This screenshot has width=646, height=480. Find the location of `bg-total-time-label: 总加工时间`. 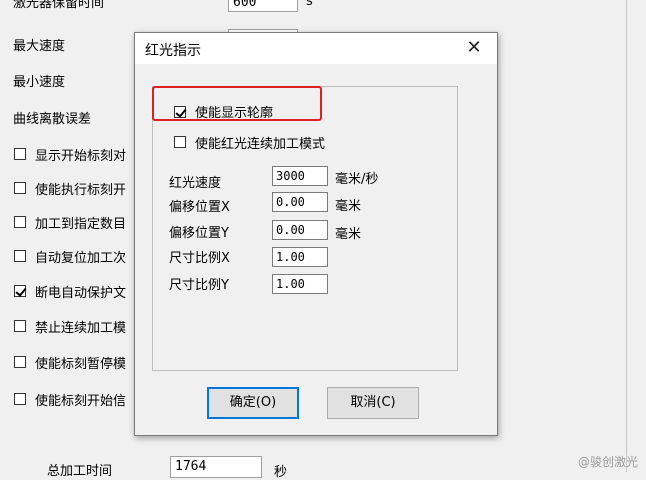

bg-total-time-label: 总加工时间 is located at coordinates (80, 471).